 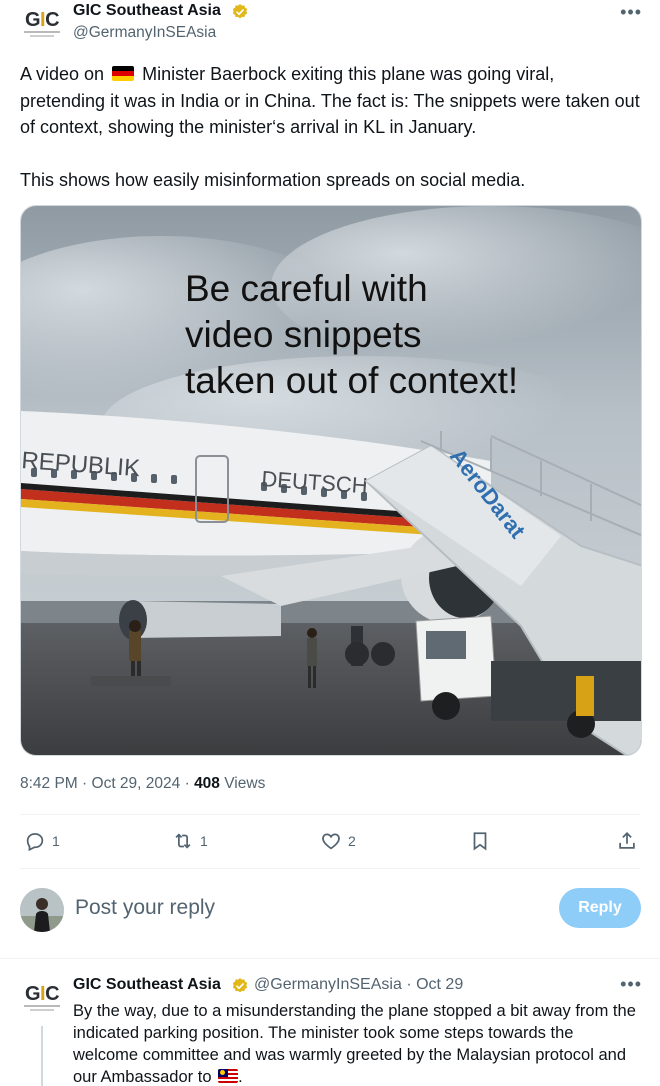 I want to click on share-button, so click(x=627, y=841).